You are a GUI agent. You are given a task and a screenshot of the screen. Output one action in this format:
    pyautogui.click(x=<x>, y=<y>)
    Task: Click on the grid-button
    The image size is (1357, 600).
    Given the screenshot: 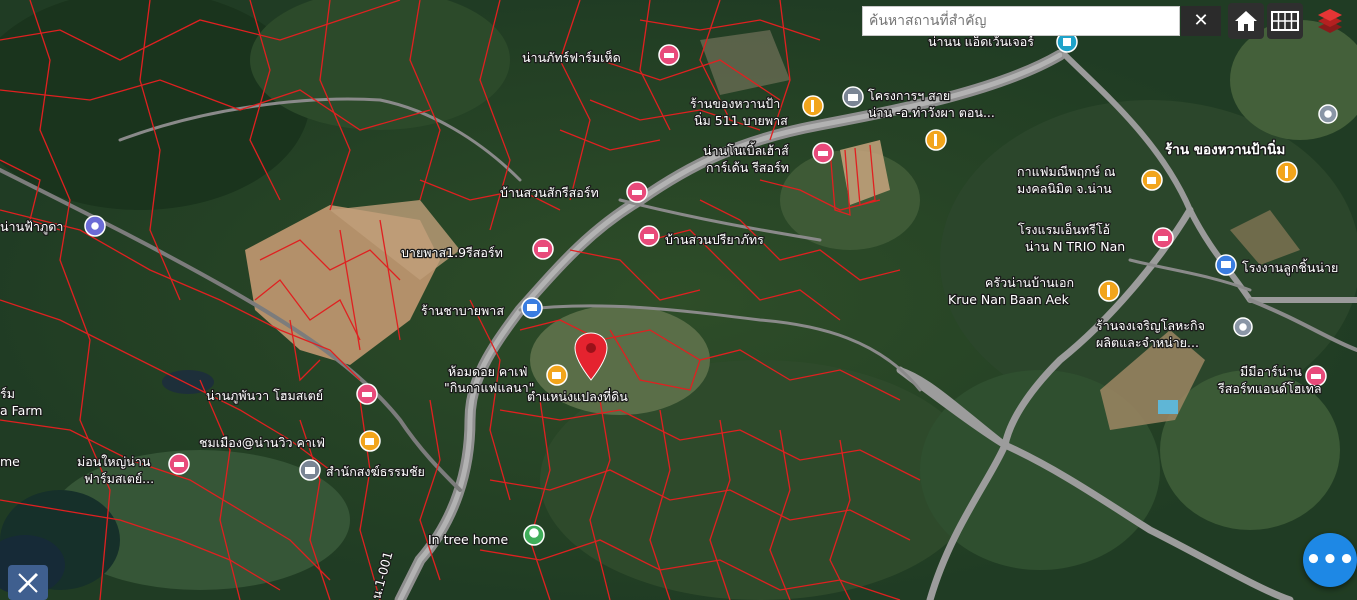 What is the action you would take?
    pyautogui.click(x=1285, y=21)
    